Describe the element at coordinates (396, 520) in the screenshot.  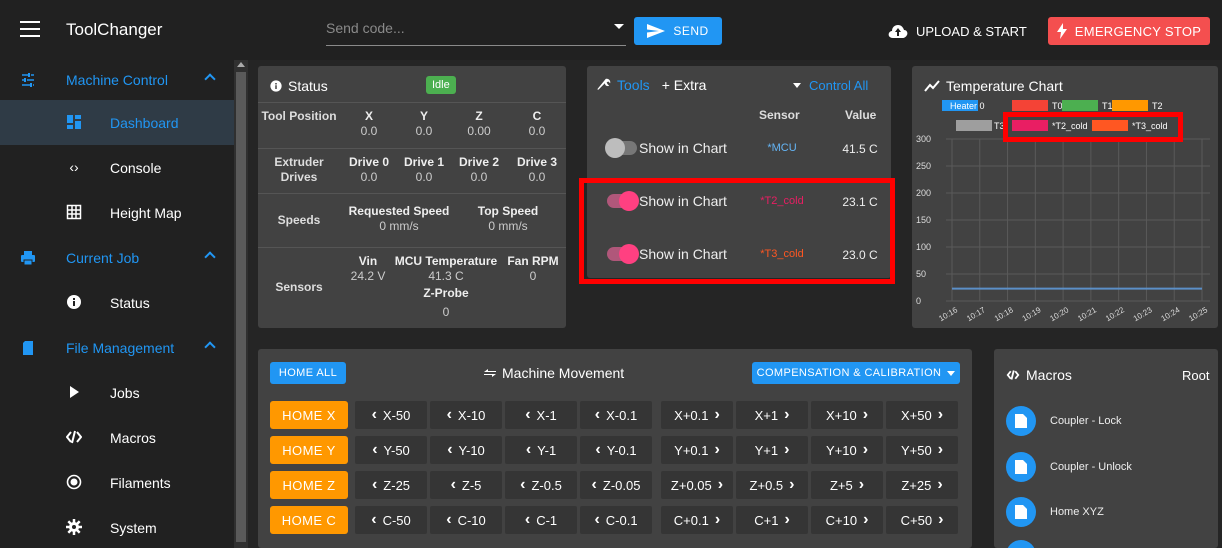
I see `jog-label: C-50` at that location.